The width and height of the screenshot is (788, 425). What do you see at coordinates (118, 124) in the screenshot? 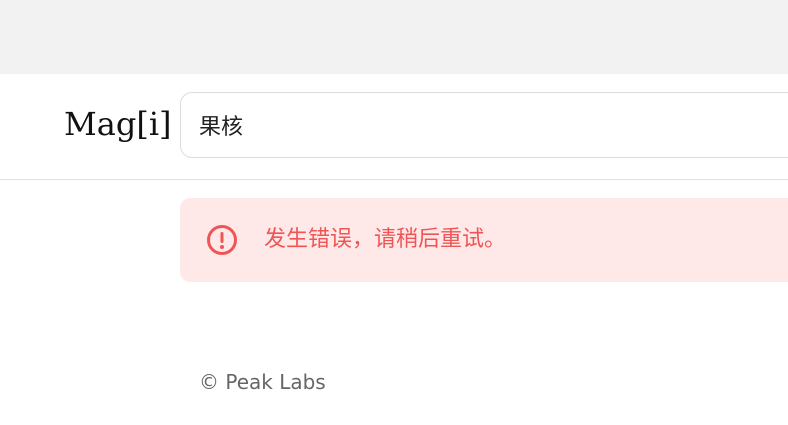
I see `site-logo: Mag[i]` at bounding box center [118, 124].